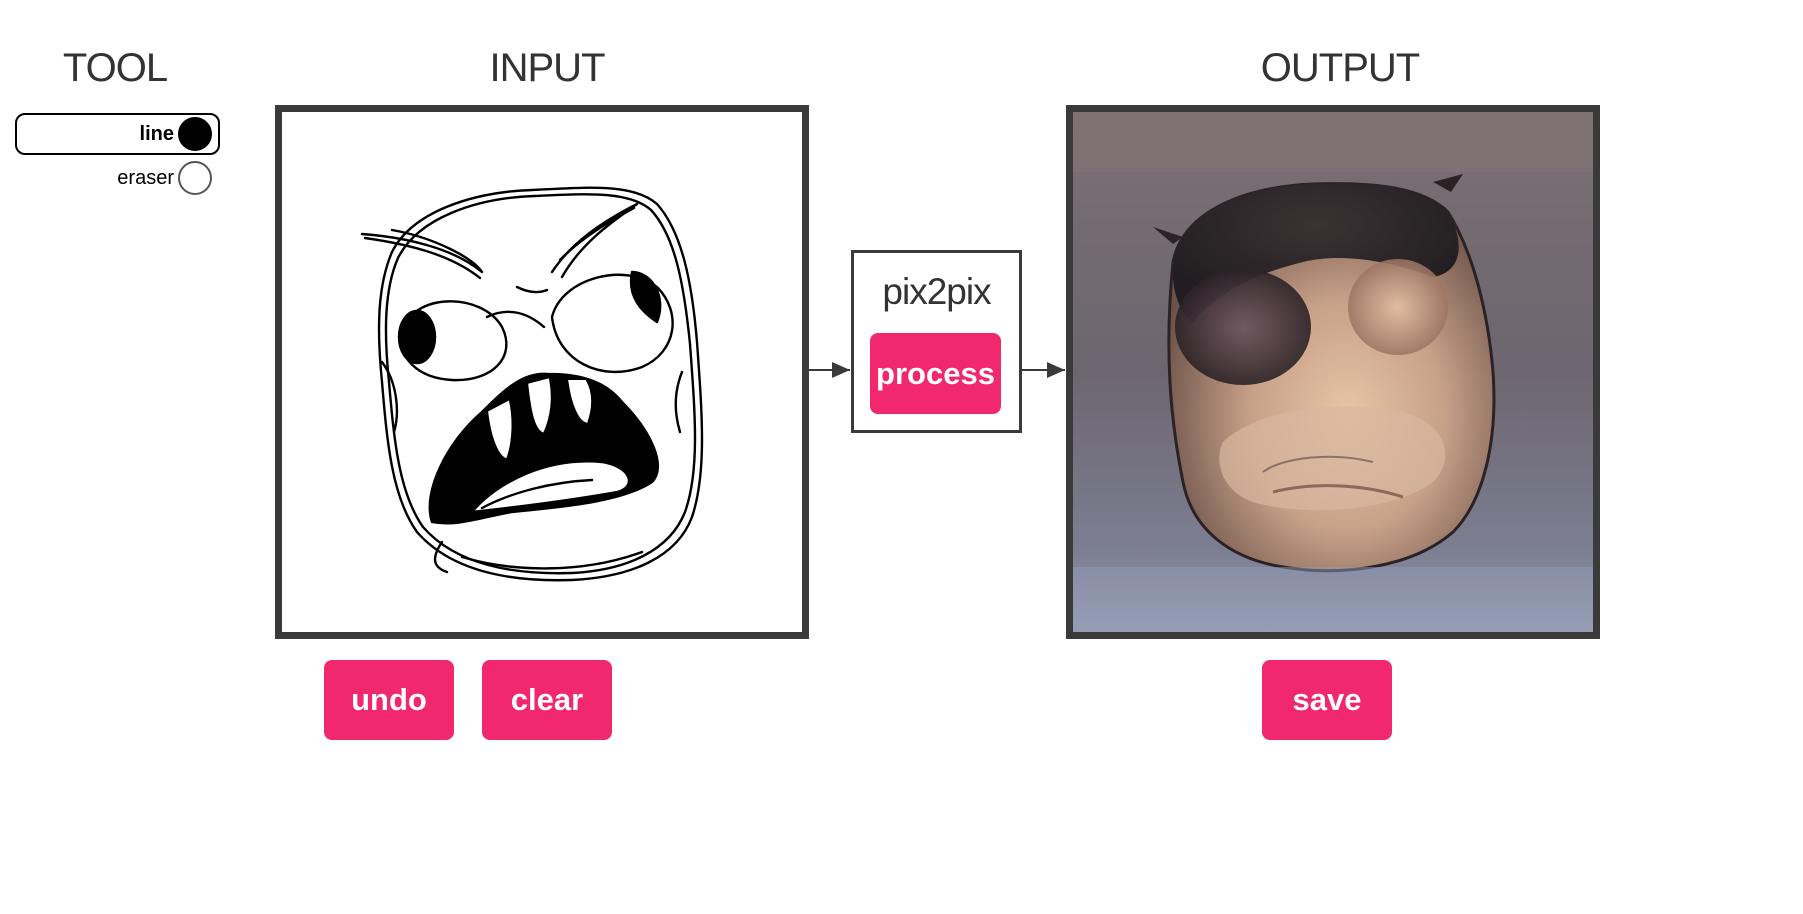  What do you see at coordinates (117, 134) in the screenshot?
I see `tool-option-line: line` at bounding box center [117, 134].